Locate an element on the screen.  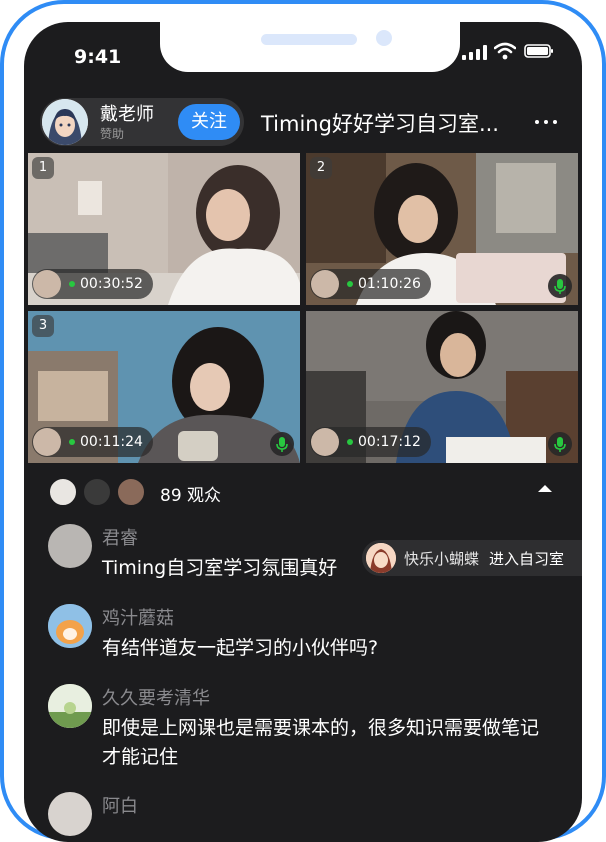
host-subtitle: 赞助 is located at coordinates (112, 134).